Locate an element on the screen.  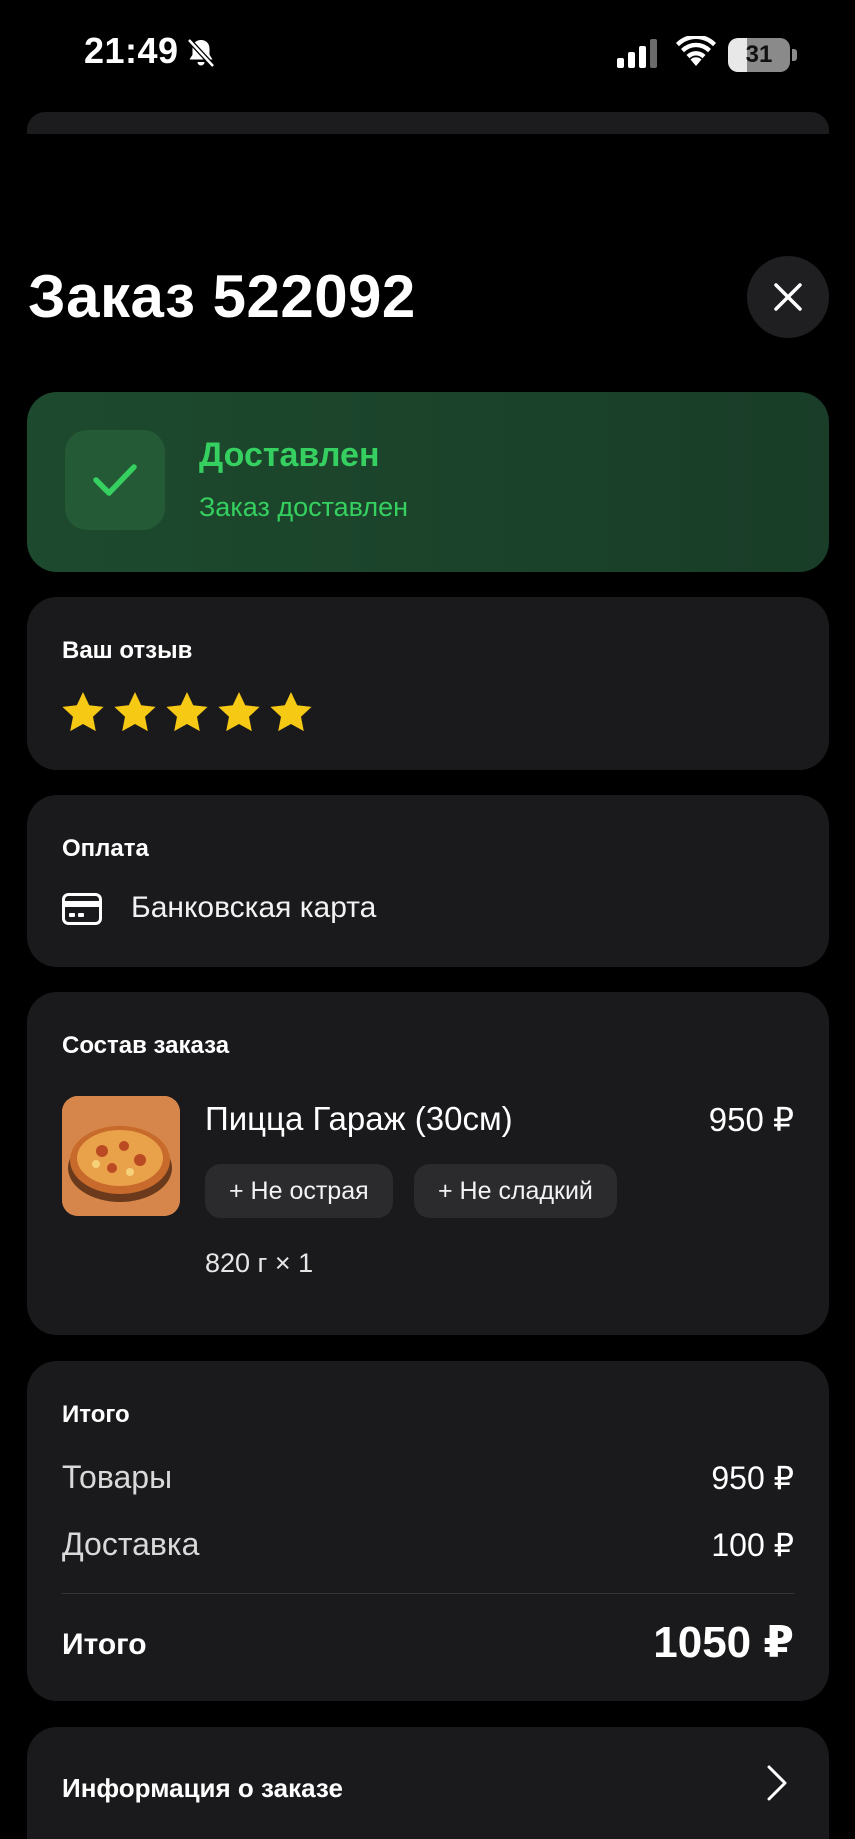
order-info-row: Информация о заказе is located at coordinates (428, 1783).